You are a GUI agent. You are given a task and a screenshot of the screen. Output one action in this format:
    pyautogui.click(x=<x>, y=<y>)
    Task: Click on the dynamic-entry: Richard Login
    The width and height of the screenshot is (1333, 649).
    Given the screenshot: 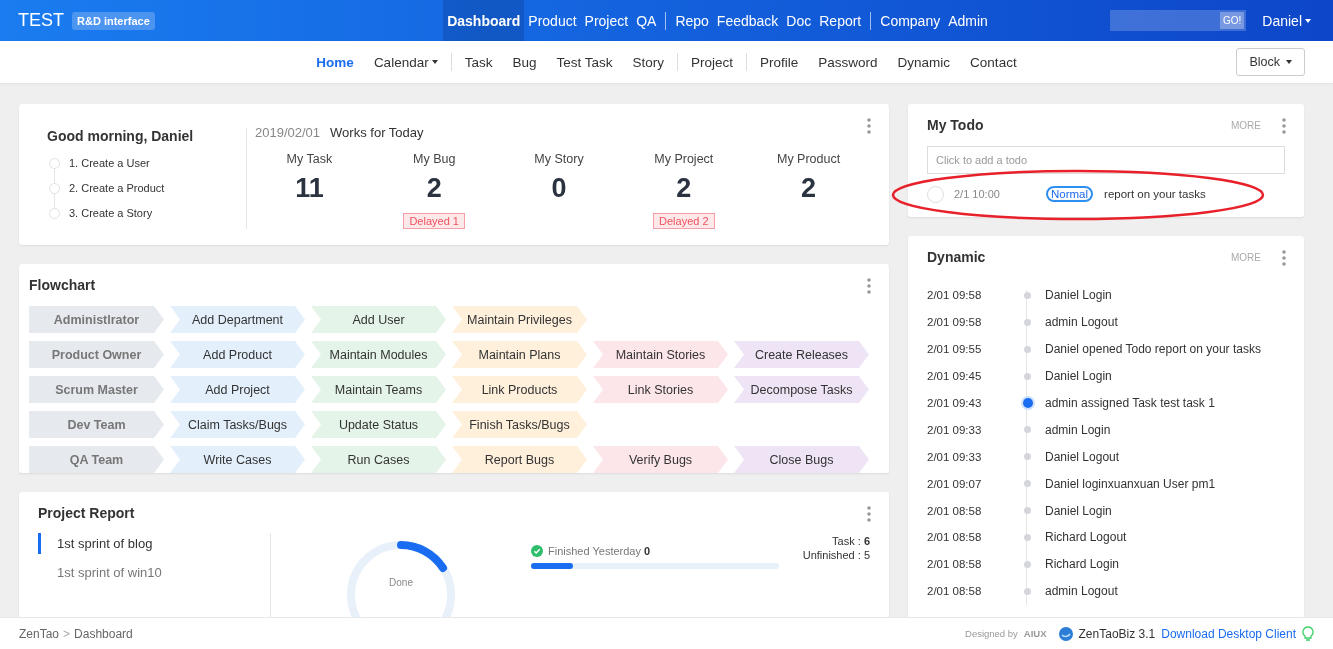 What is the action you would take?
    pyautogui.click(x=1082, y=564)
    